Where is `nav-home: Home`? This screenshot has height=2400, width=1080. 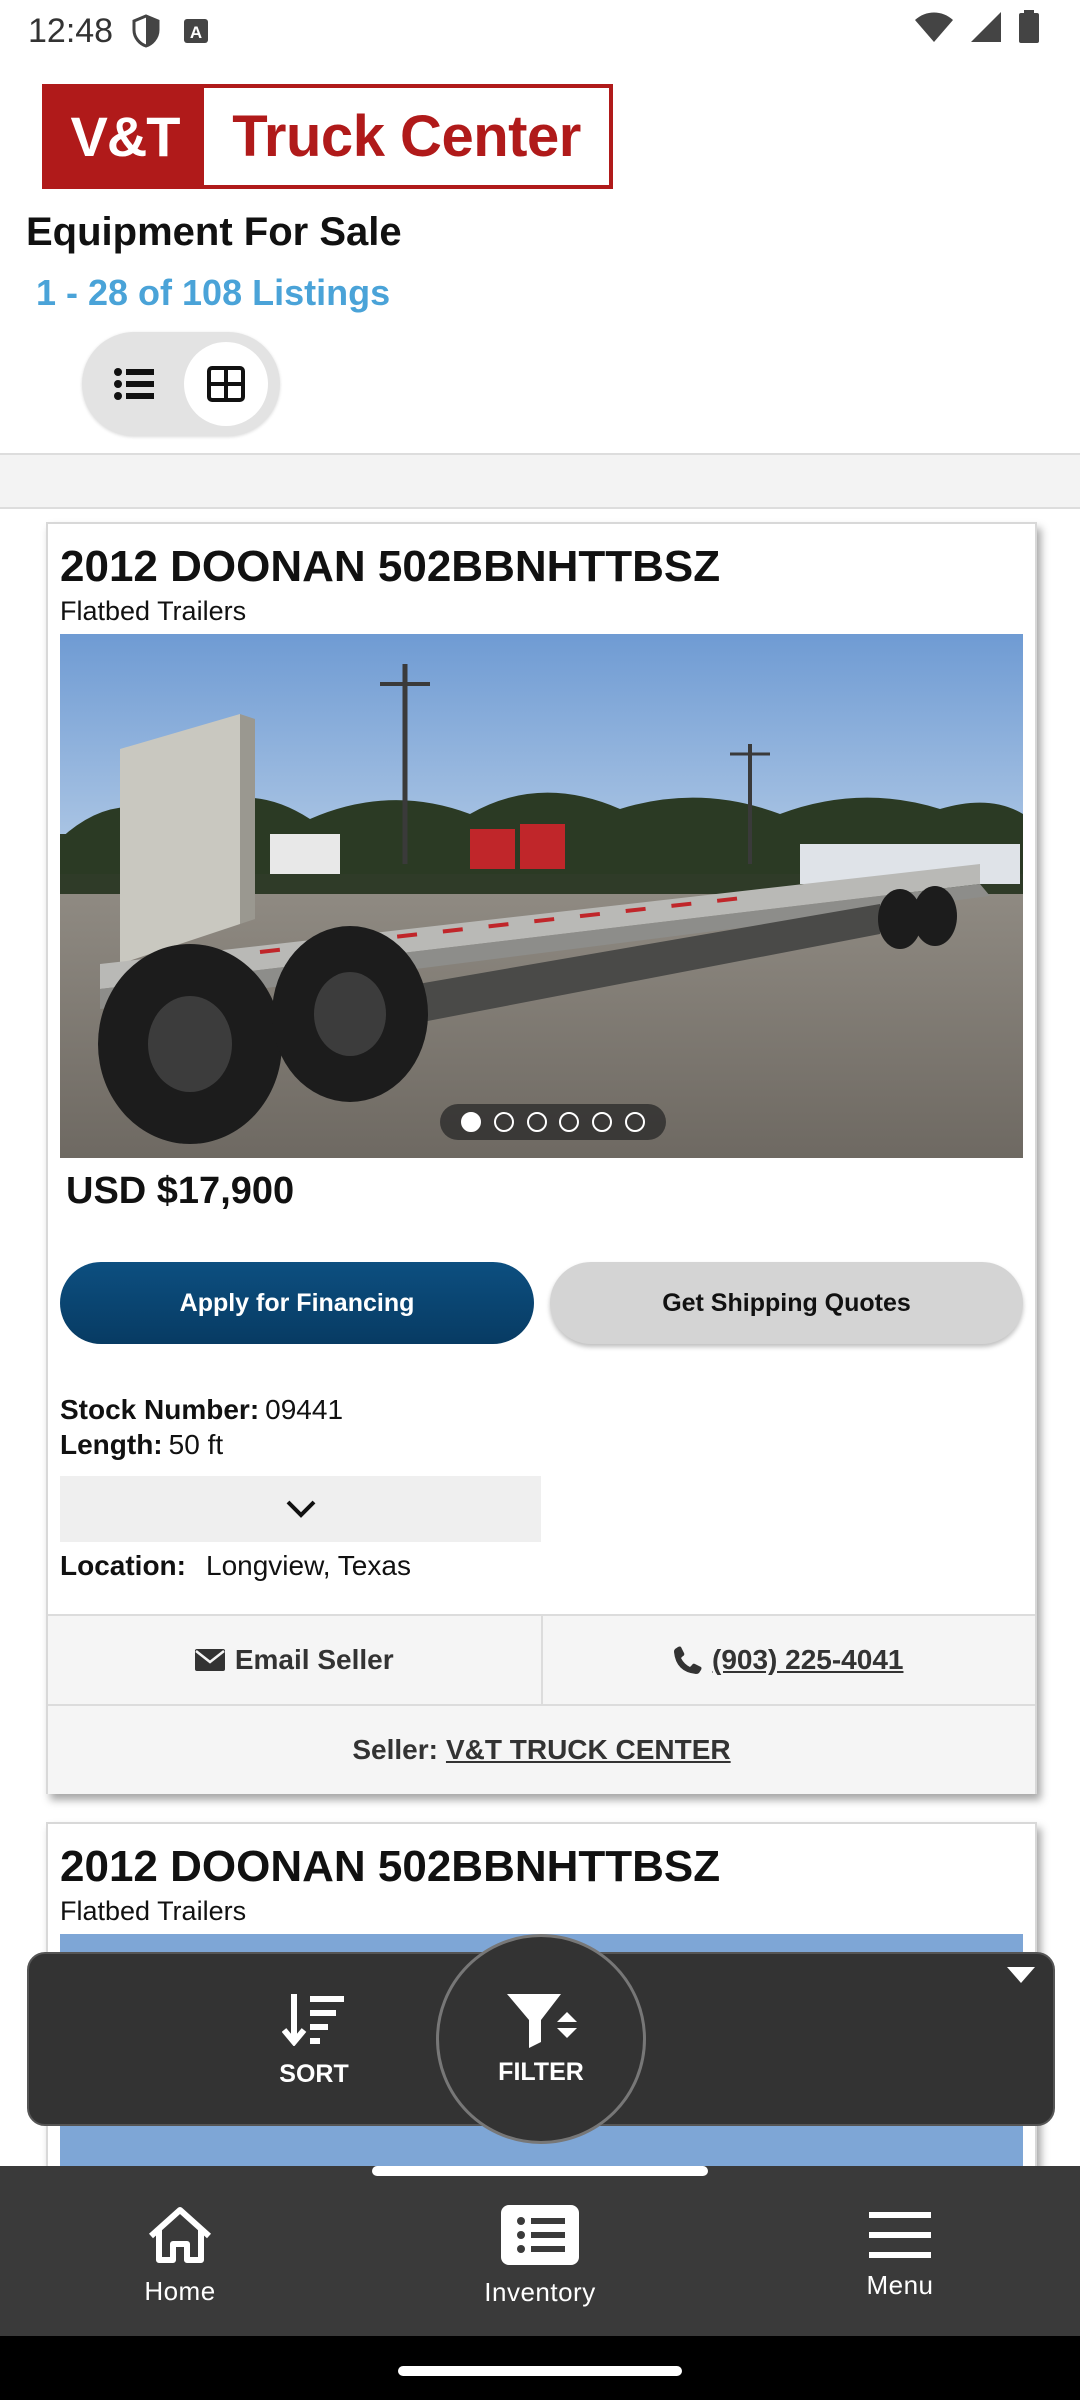
nav-home: Home is located at coordinates (180, 2251).